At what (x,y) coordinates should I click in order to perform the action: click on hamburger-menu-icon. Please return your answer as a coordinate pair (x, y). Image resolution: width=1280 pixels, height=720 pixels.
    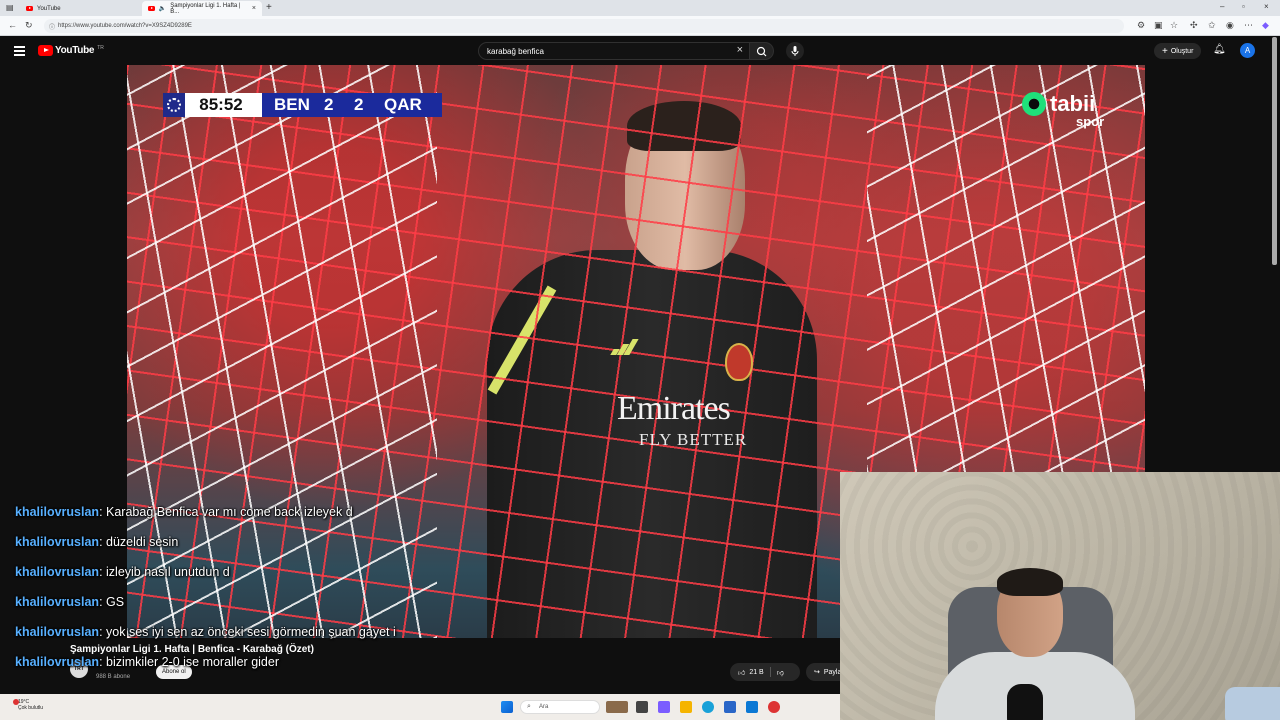
    Looking at the image, I should click on (19, 51).